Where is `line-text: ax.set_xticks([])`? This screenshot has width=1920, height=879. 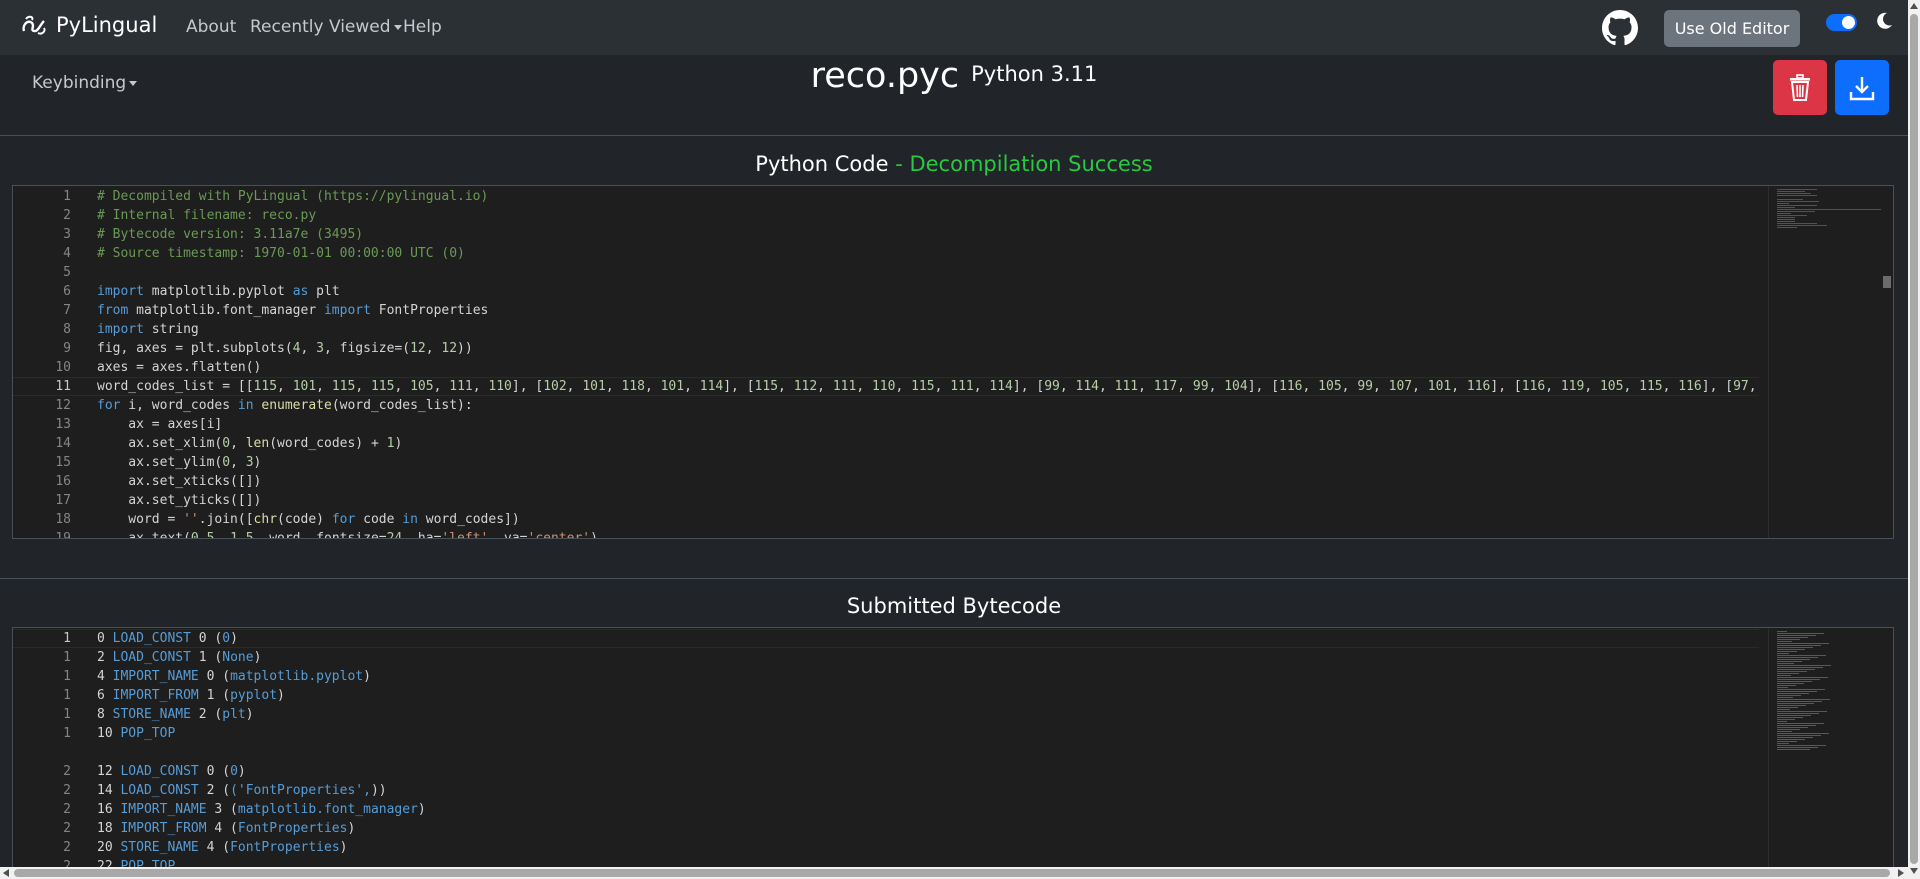
line-text: ax.set_xticks([]) is located at coordinates (179, 481).